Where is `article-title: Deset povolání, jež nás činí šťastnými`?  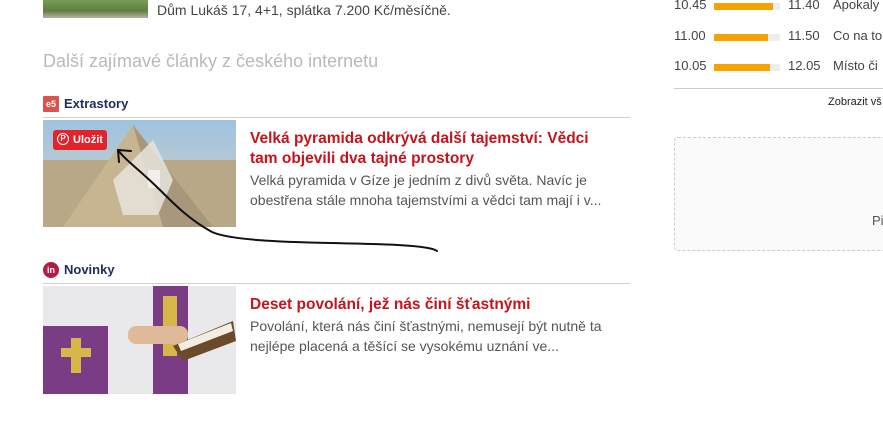
article-title: Deset povolání, jež nás činí šťastnými is located at coordinates (435, 305).